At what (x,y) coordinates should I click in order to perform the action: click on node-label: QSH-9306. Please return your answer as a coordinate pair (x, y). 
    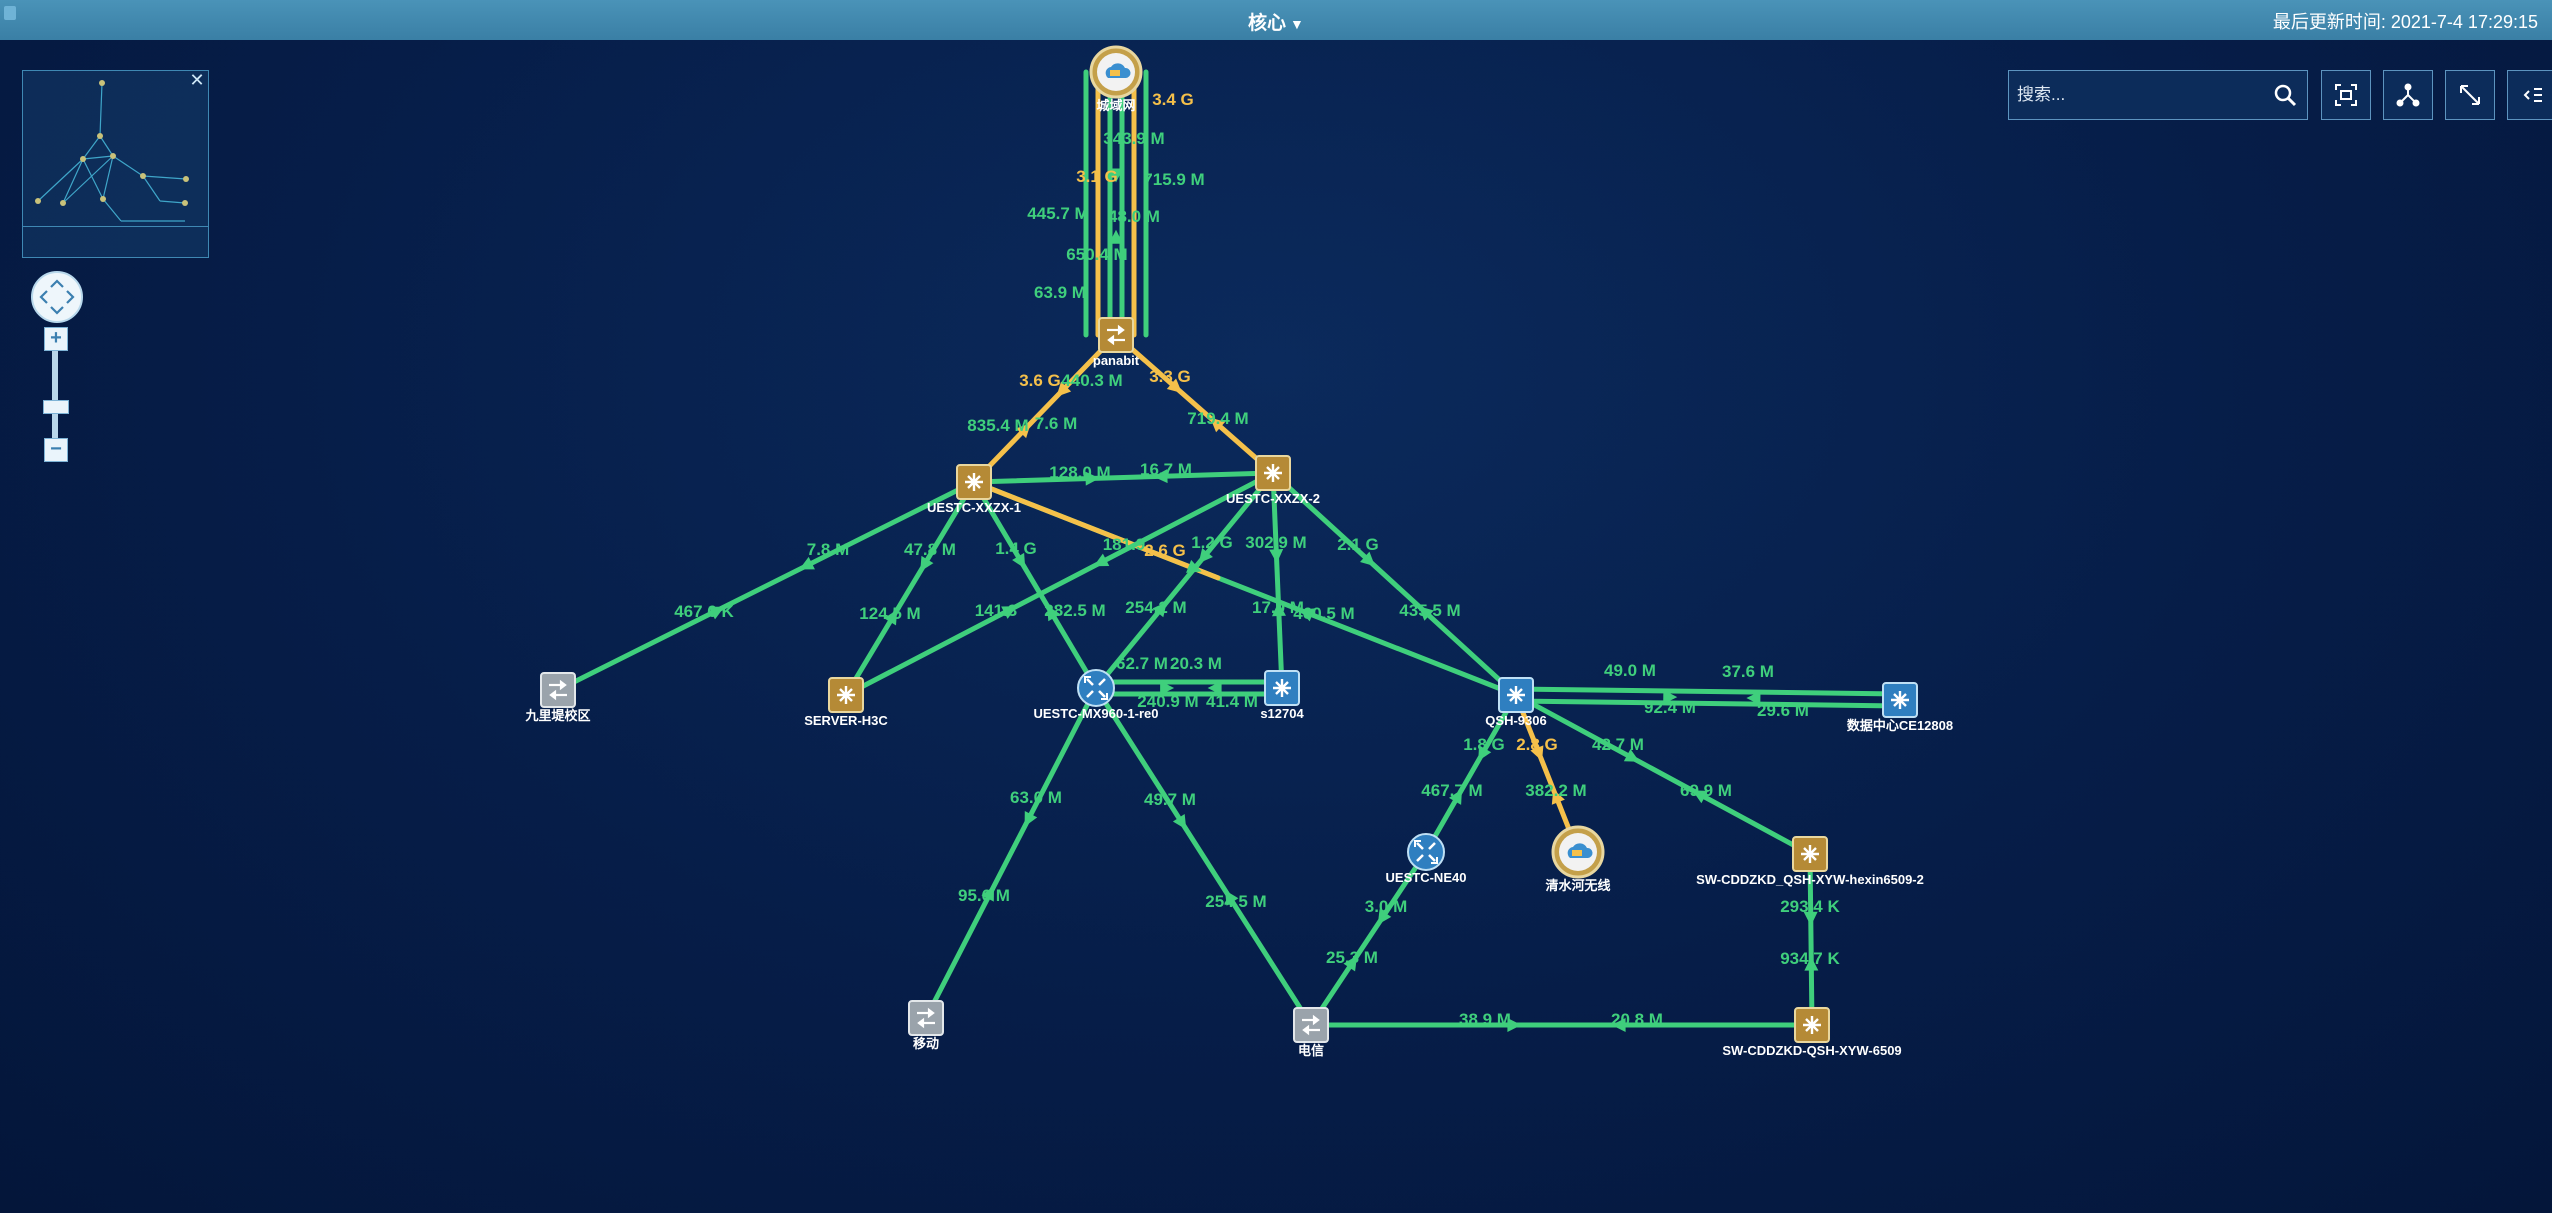
    Looking at the image, I should click on (1515, 720).